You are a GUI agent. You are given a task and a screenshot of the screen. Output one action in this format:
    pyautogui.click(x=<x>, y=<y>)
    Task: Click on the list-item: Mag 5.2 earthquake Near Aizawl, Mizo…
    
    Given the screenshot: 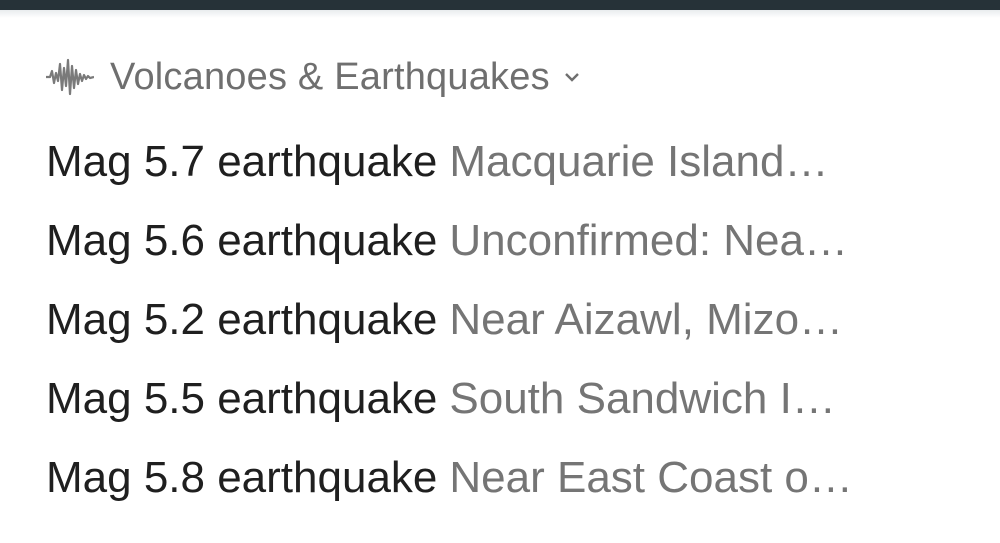 What is the action you would take?
    pyautogui.click(x=511, y=319)
    